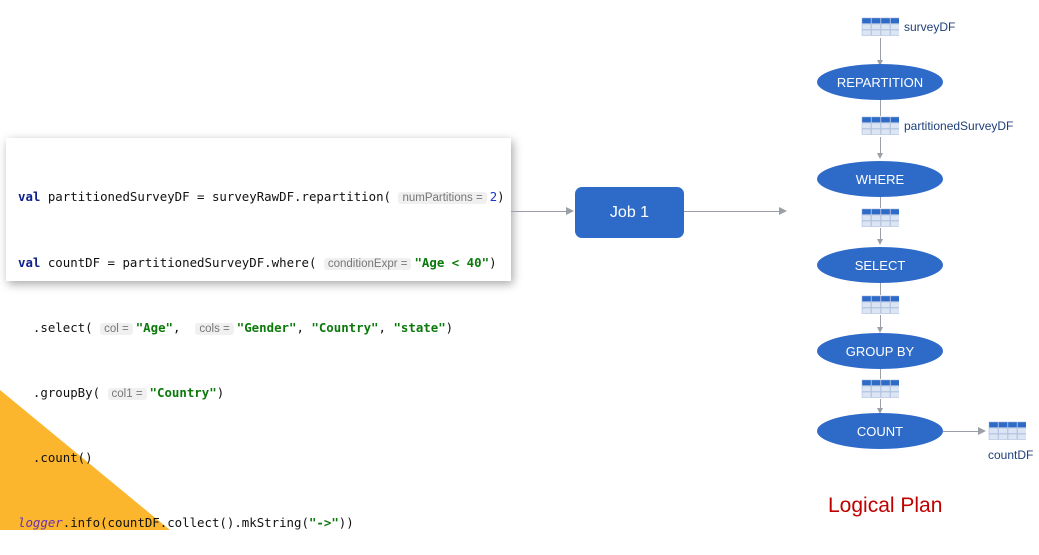 This screenshot has width=1039, height=555. Describe the element at coordinates (59, 327) in the screenshot. I see `code-text: .select(` at that location.